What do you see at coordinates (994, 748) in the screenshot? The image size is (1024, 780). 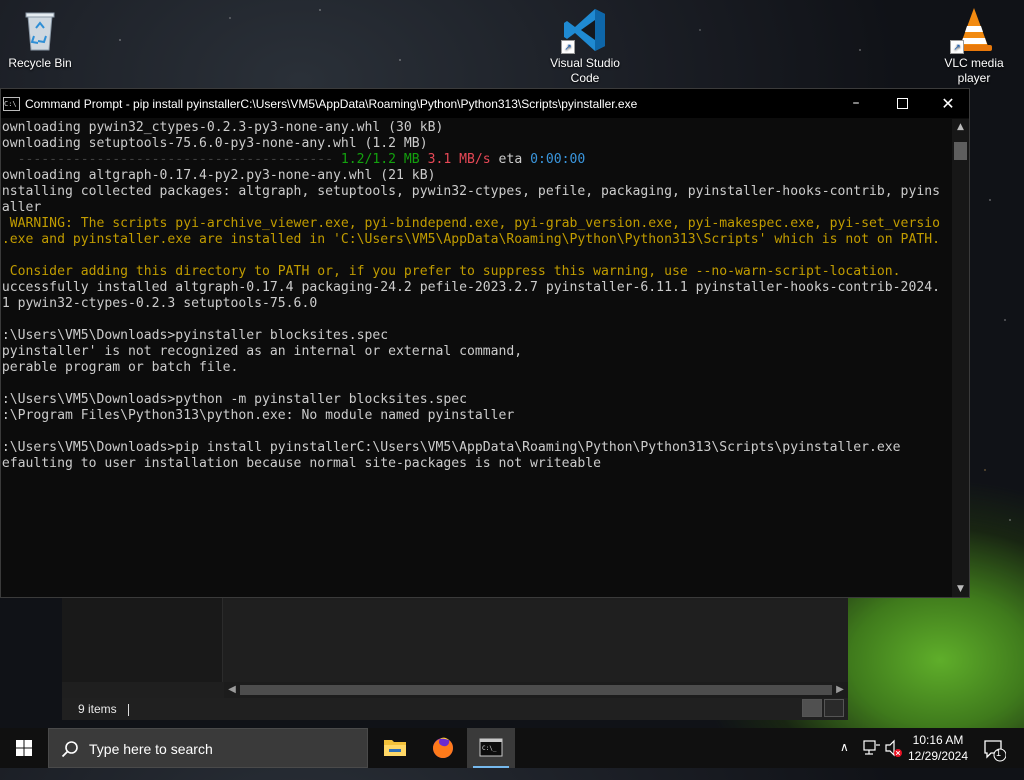 I see `notification-center-icon: 1` at bounding box center [994, 748].